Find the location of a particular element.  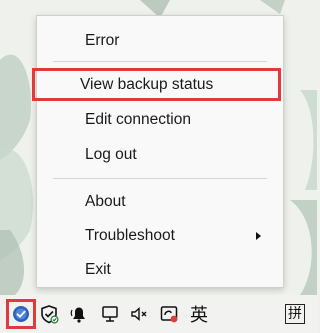

menu-item-exit: Exit is located at coordinates (160, 269).